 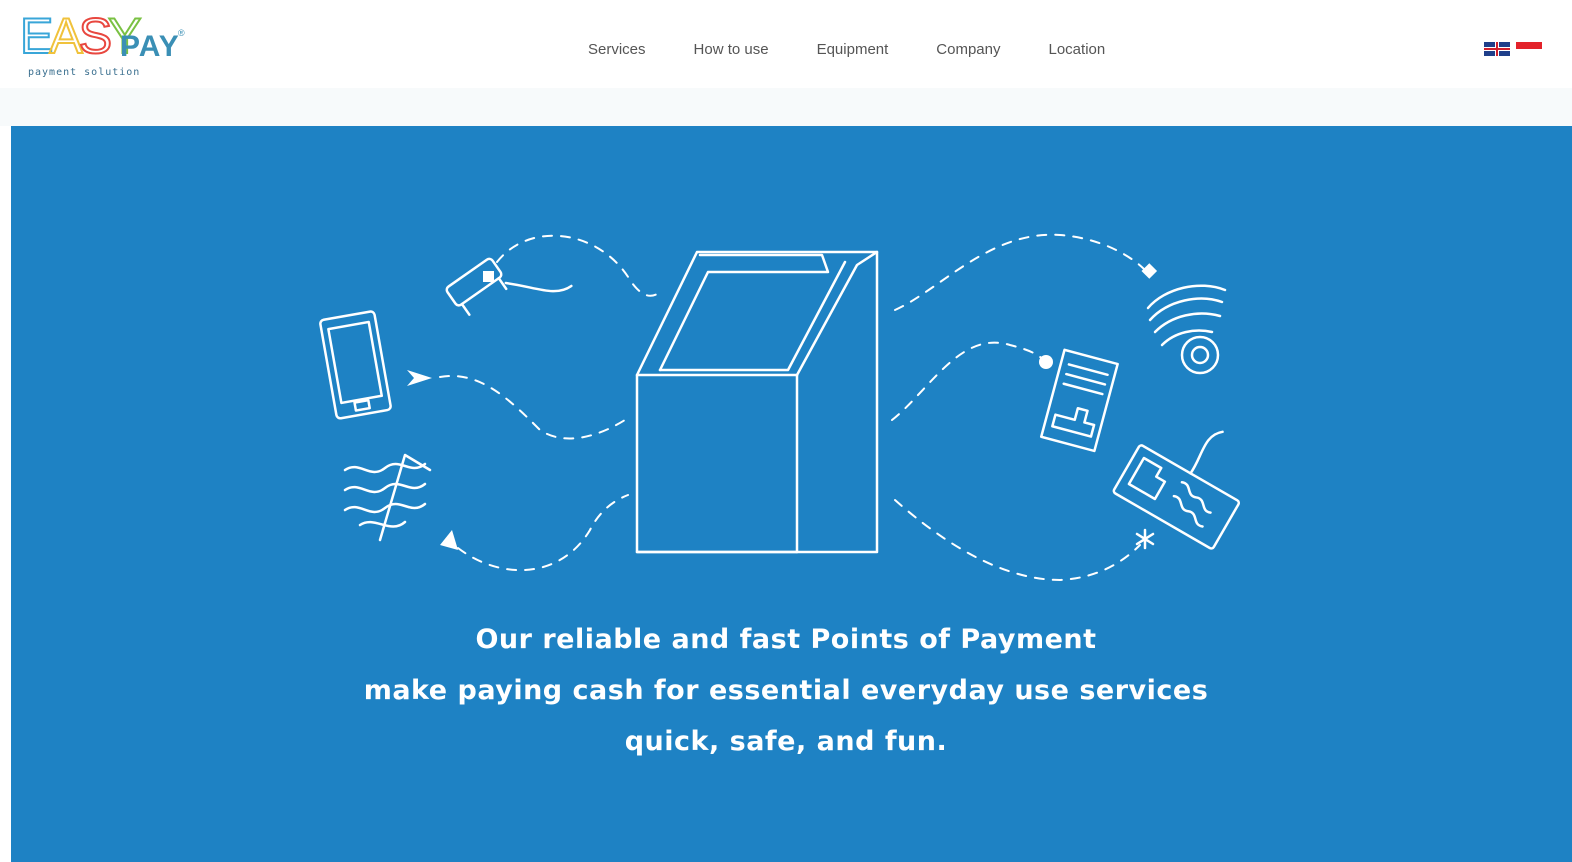 What do you see at coordinates (95, 36) in the screenshot?
I see `logo-letter-s: S` at bounding box center [95, 36].